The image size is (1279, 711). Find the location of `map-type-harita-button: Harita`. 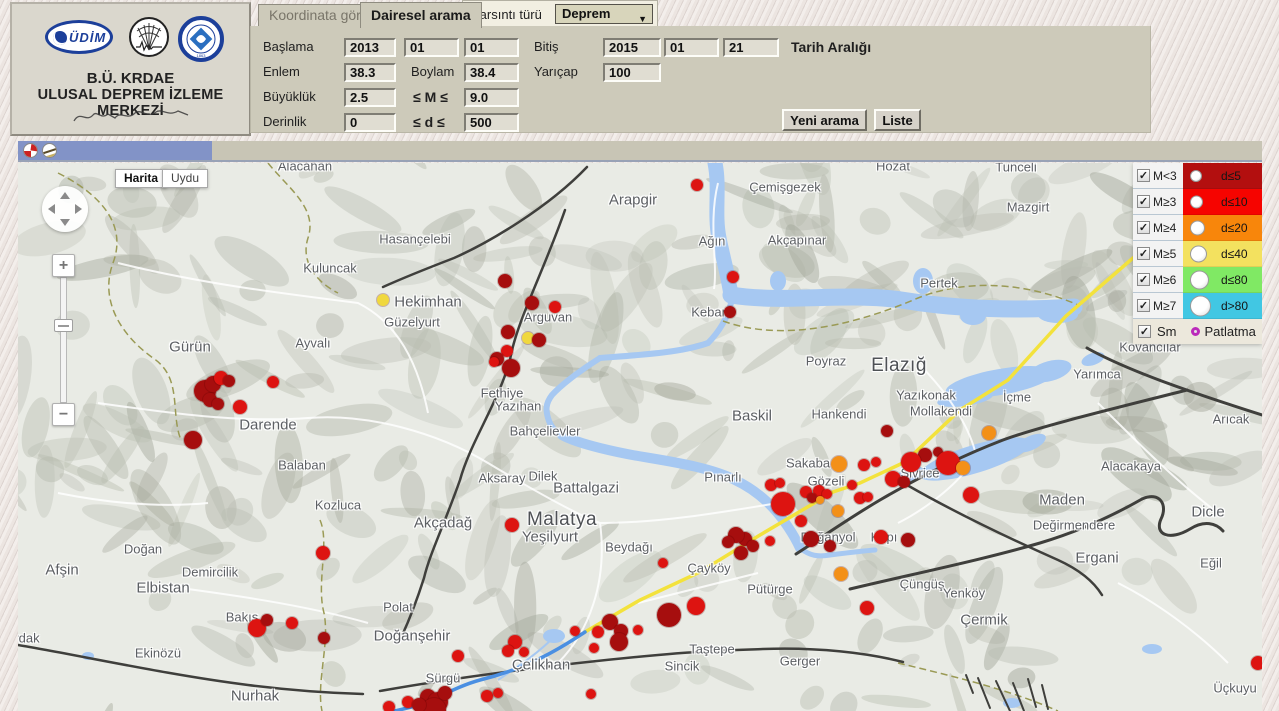

map-type-harita-button: Harita is located at coordinates (141, 178).